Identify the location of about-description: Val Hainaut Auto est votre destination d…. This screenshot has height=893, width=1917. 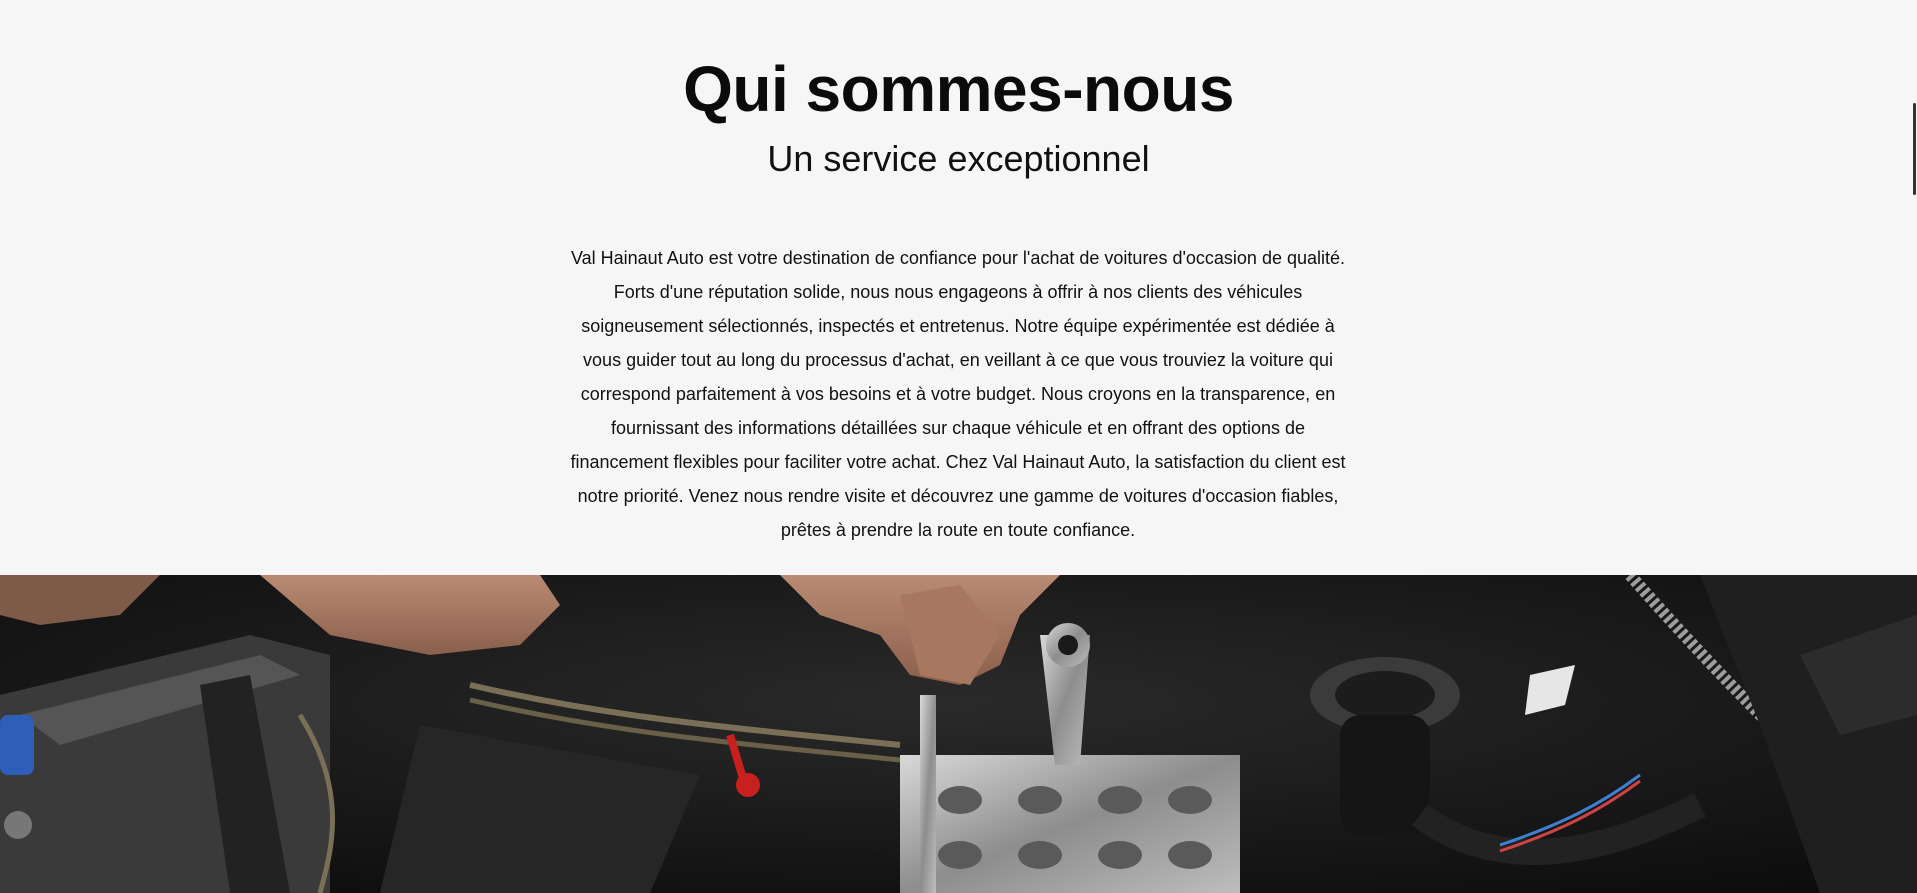
(958, 394).